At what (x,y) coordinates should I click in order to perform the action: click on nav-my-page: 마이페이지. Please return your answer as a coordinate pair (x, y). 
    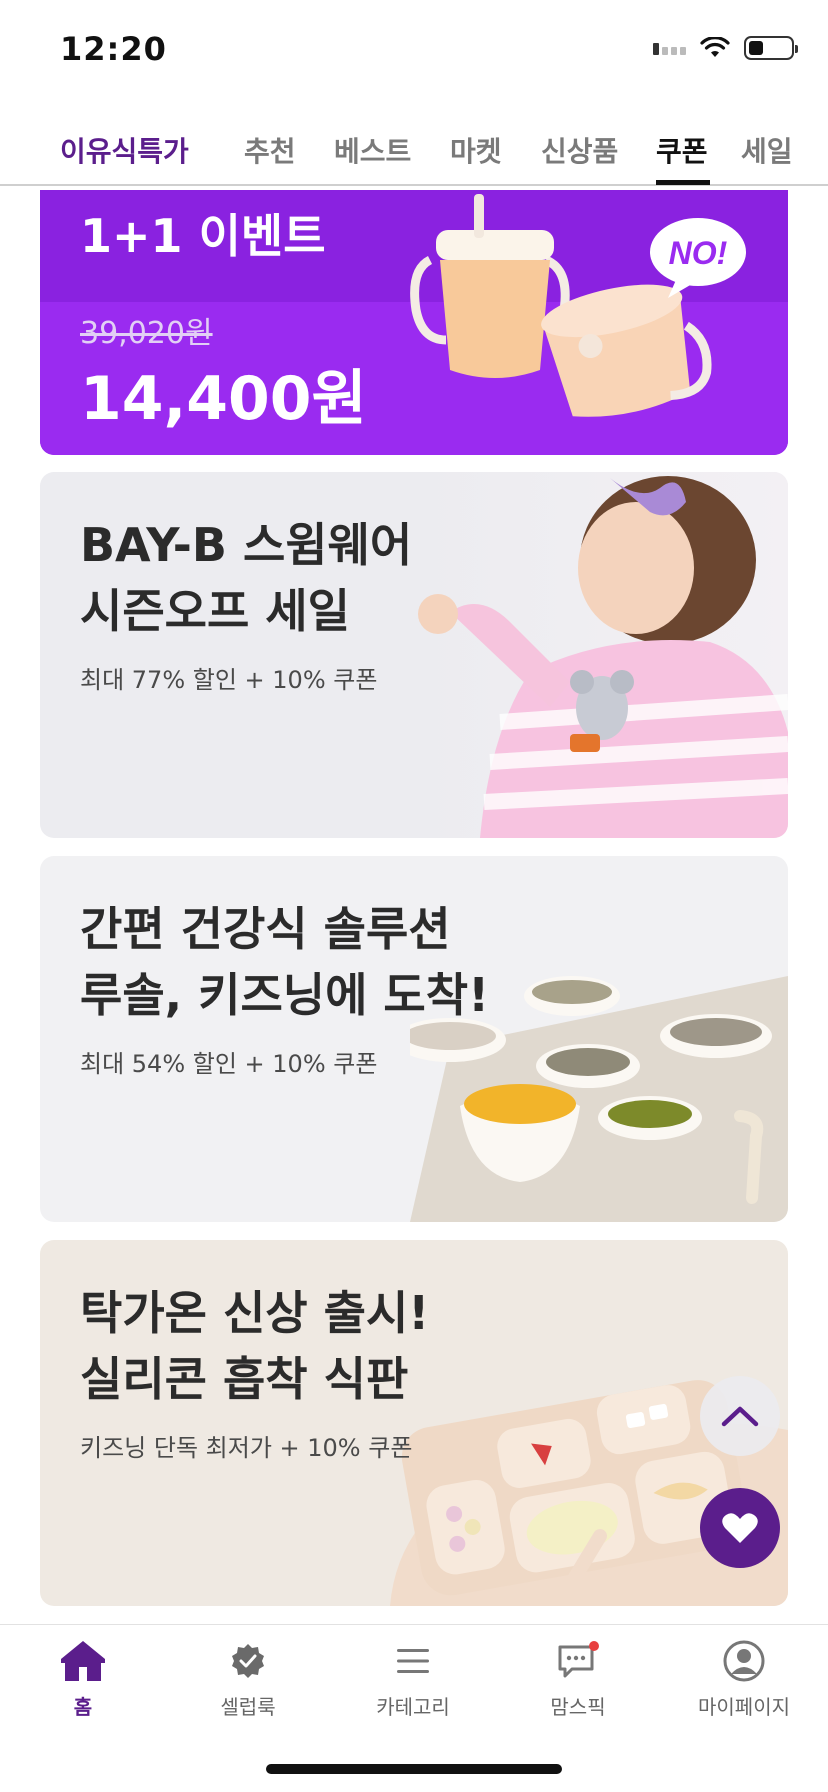
    Looking at the image, I should click on (744, 1679).